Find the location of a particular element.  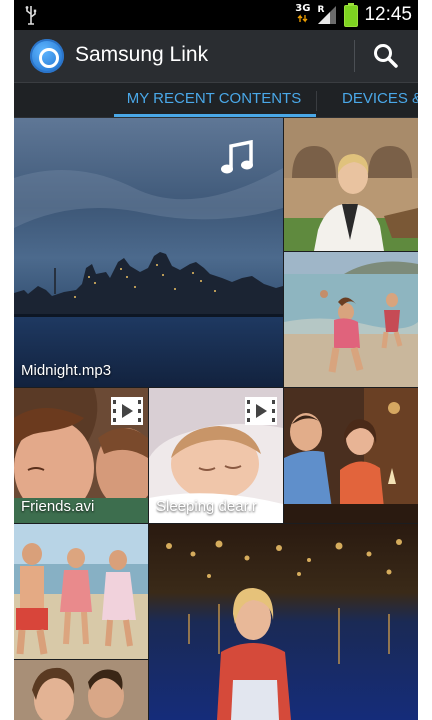

app-title: Samsung Link is located at coordinates (142, 54).